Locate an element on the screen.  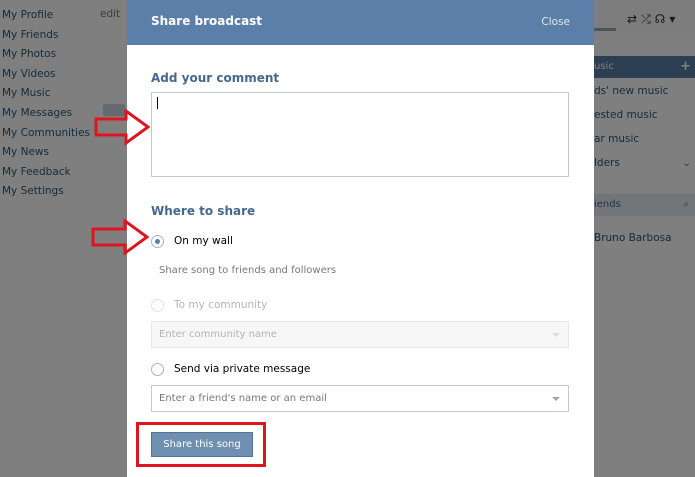
radio-private-message is located at coordinates (157, 369).